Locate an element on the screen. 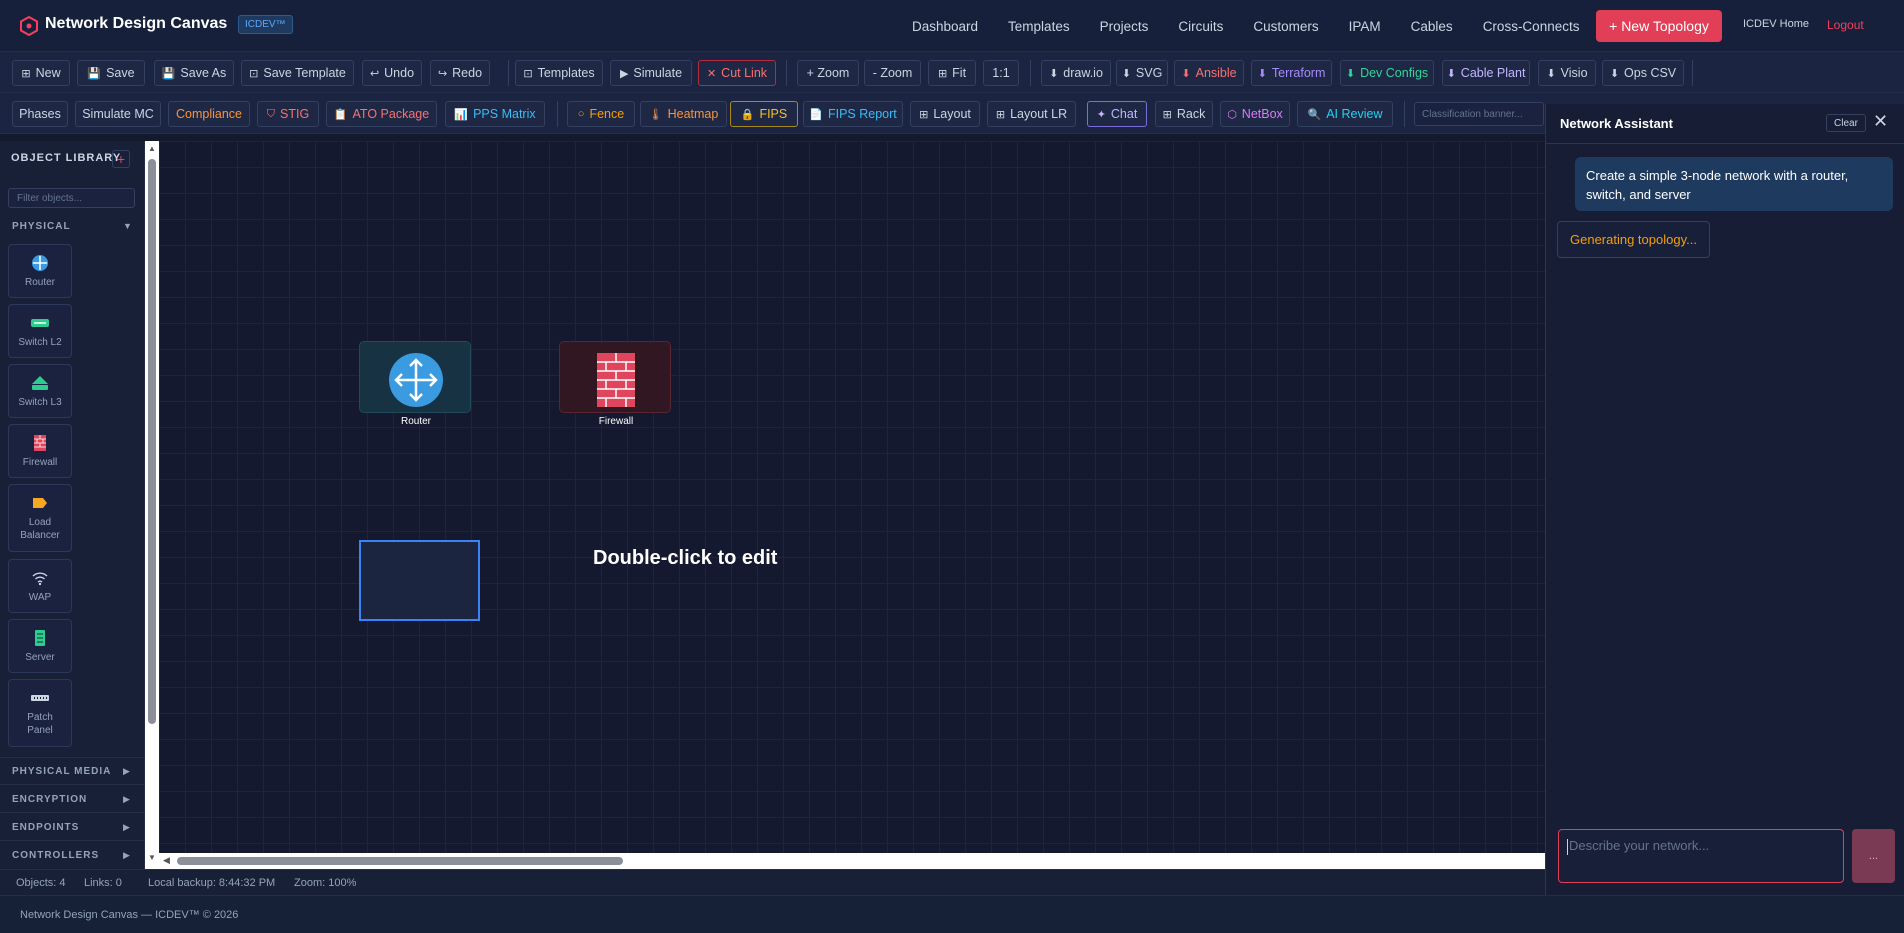  simulate-button: ▶ Simulate is located at coordinates (651, 73).